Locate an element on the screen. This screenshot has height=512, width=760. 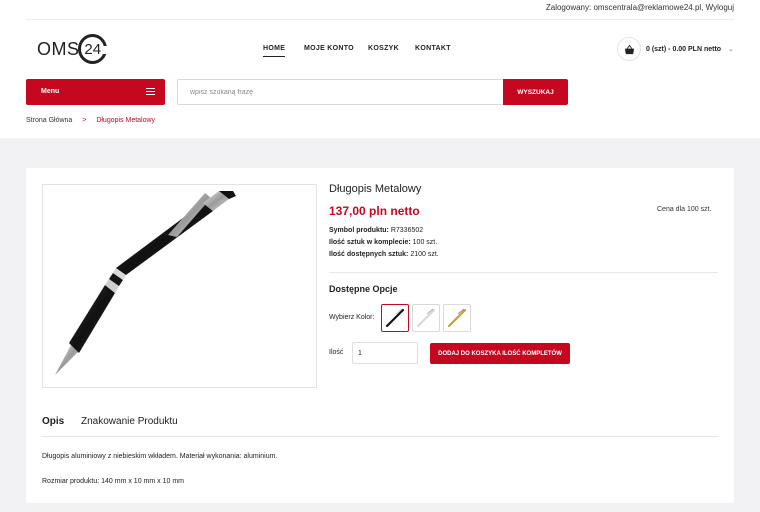
tab-description: Opis is located at coordinates (53, 421).